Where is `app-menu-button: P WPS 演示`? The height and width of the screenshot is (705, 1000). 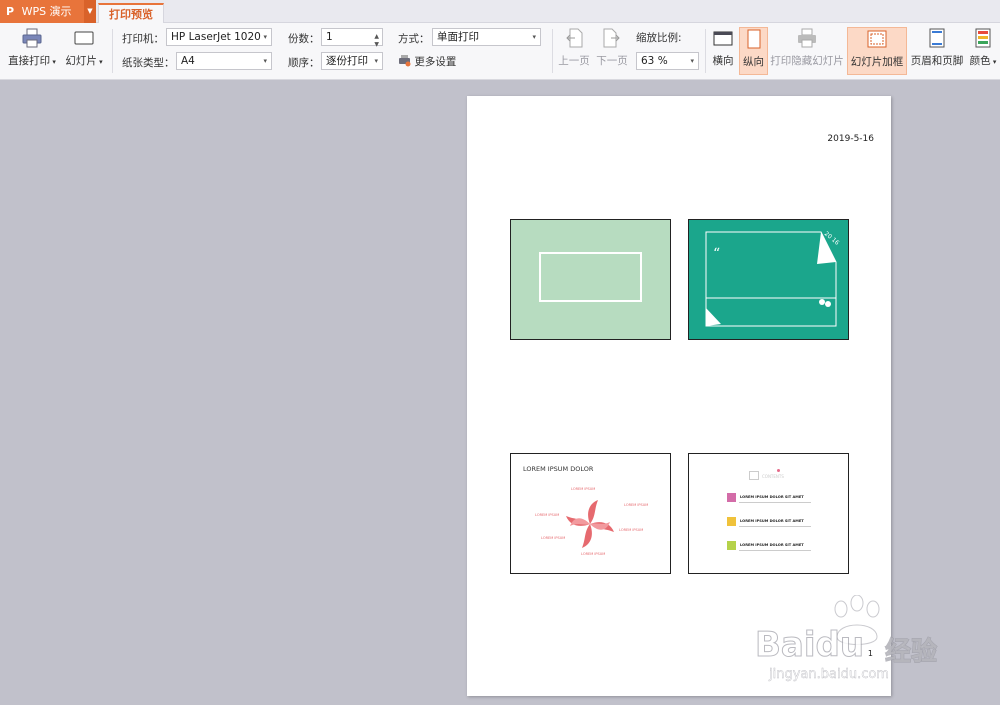
app-menu-button: P WPS 演示 is located at coordinates (42, 11).